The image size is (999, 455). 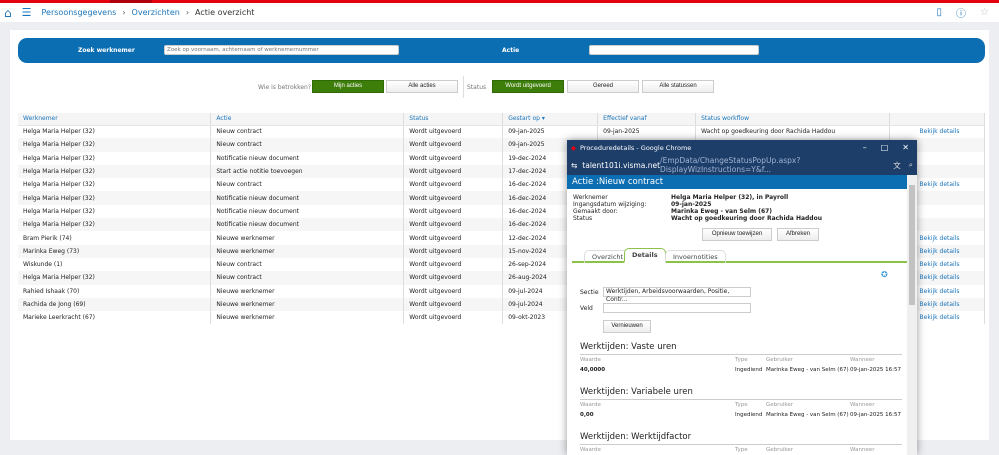 I want to click on section-user: Marinka Eweg - van Selm (67), so click(x=807, y=370).